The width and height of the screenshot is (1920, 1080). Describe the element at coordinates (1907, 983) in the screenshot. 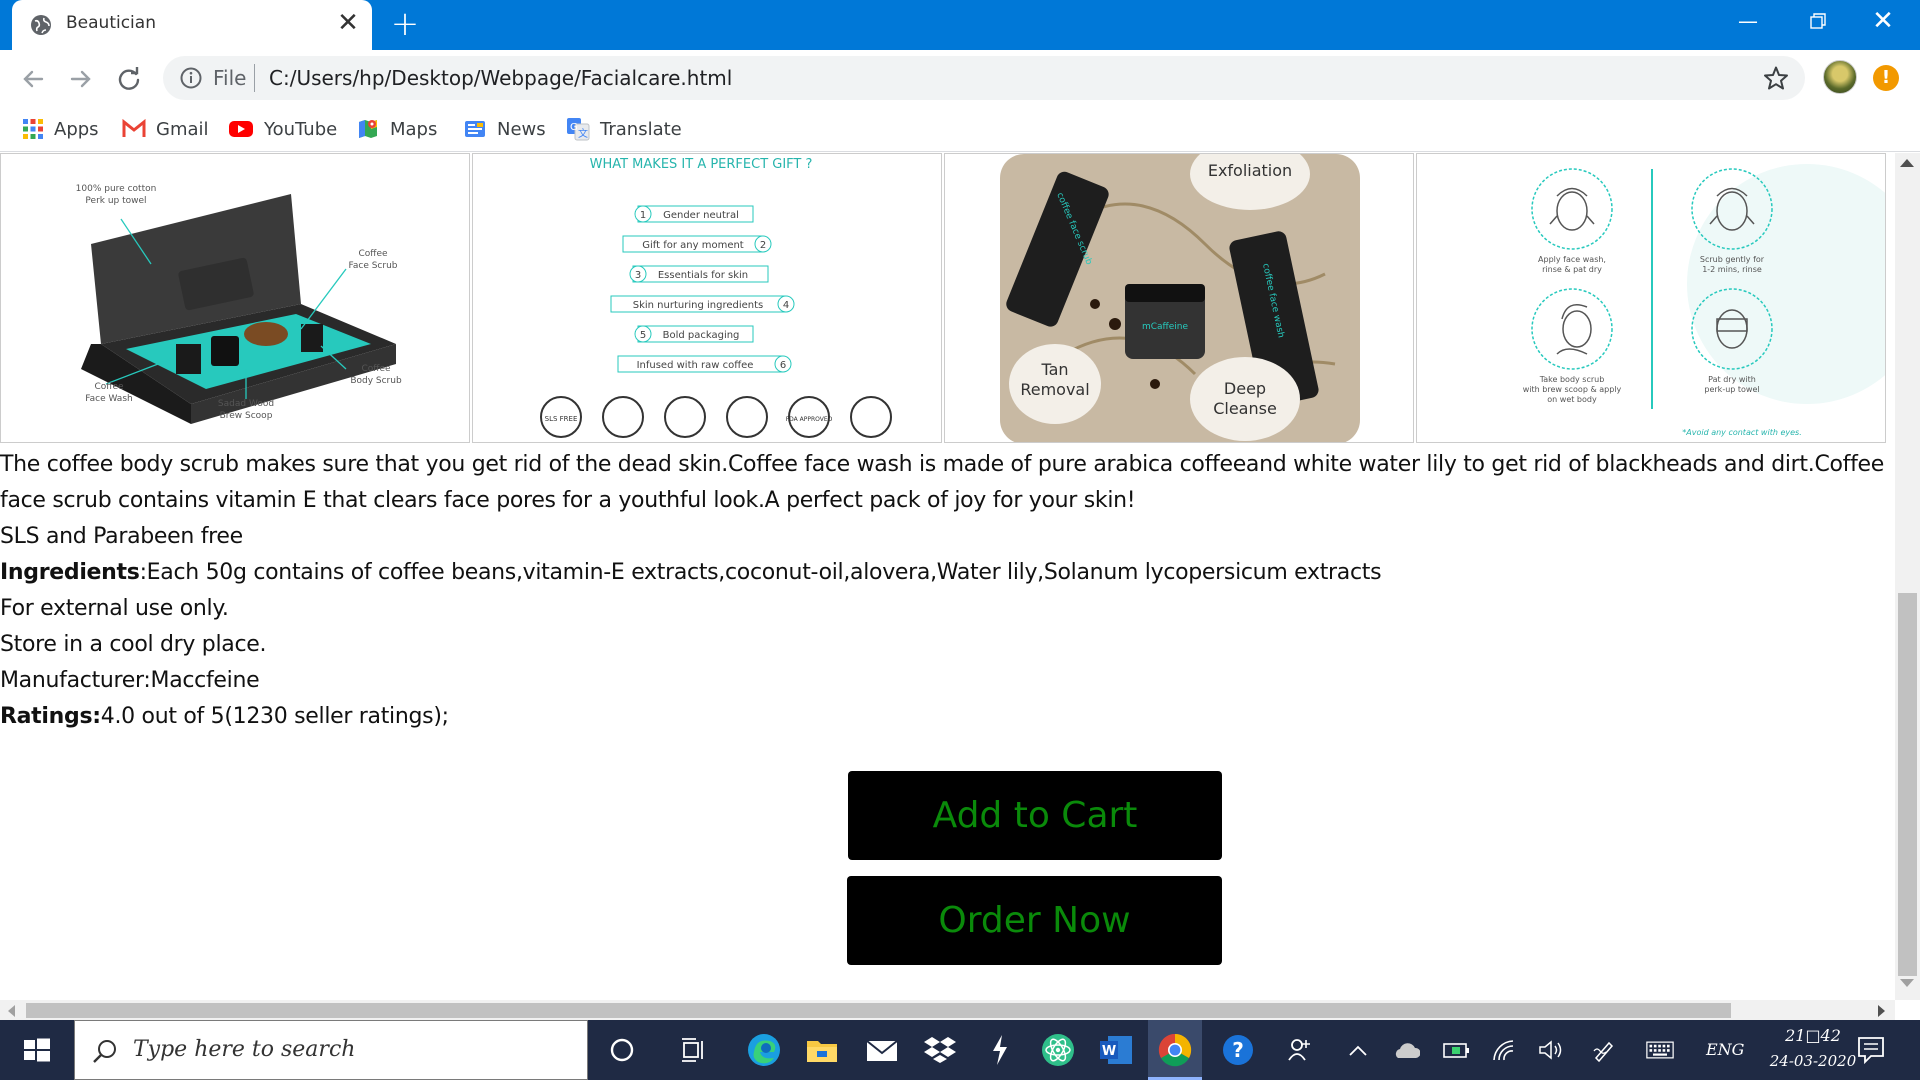

I see `scroll-down-icon` at that location.